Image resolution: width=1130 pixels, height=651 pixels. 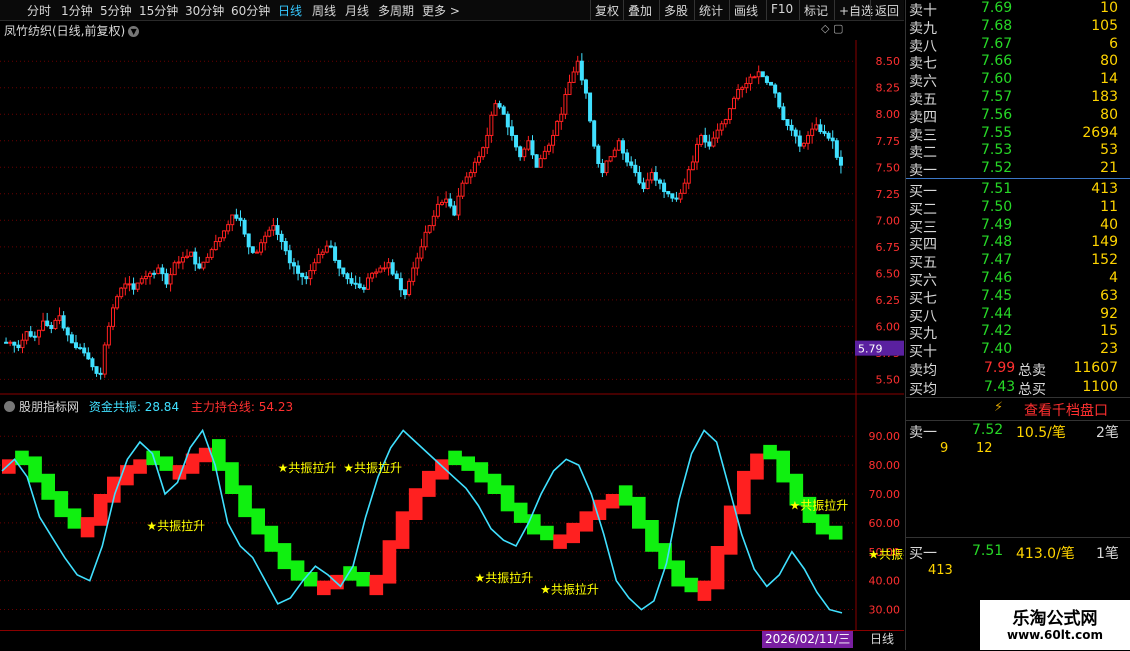 What do you see at coordinates (885, 581) in the screenshot?
I see `indicator-tick-label: 40.00` at bounding box center [885, 581].